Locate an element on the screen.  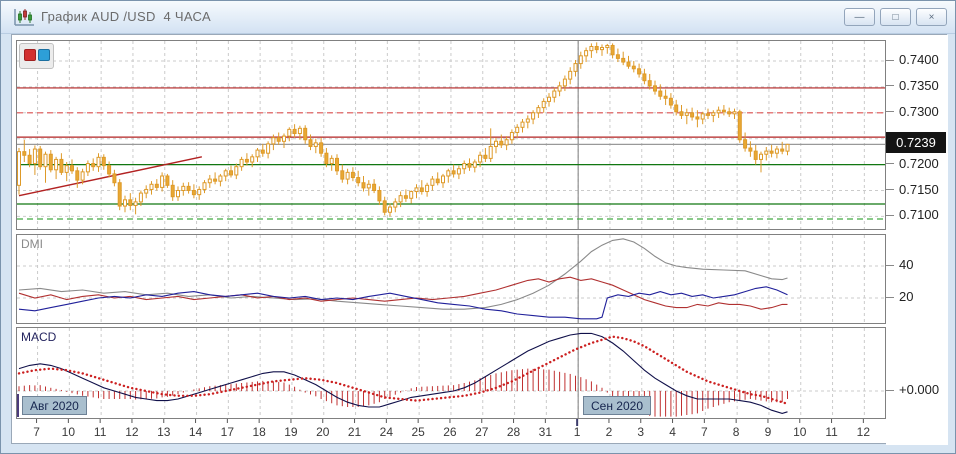
macd-label: MACD is located at coordinates (39, 337).